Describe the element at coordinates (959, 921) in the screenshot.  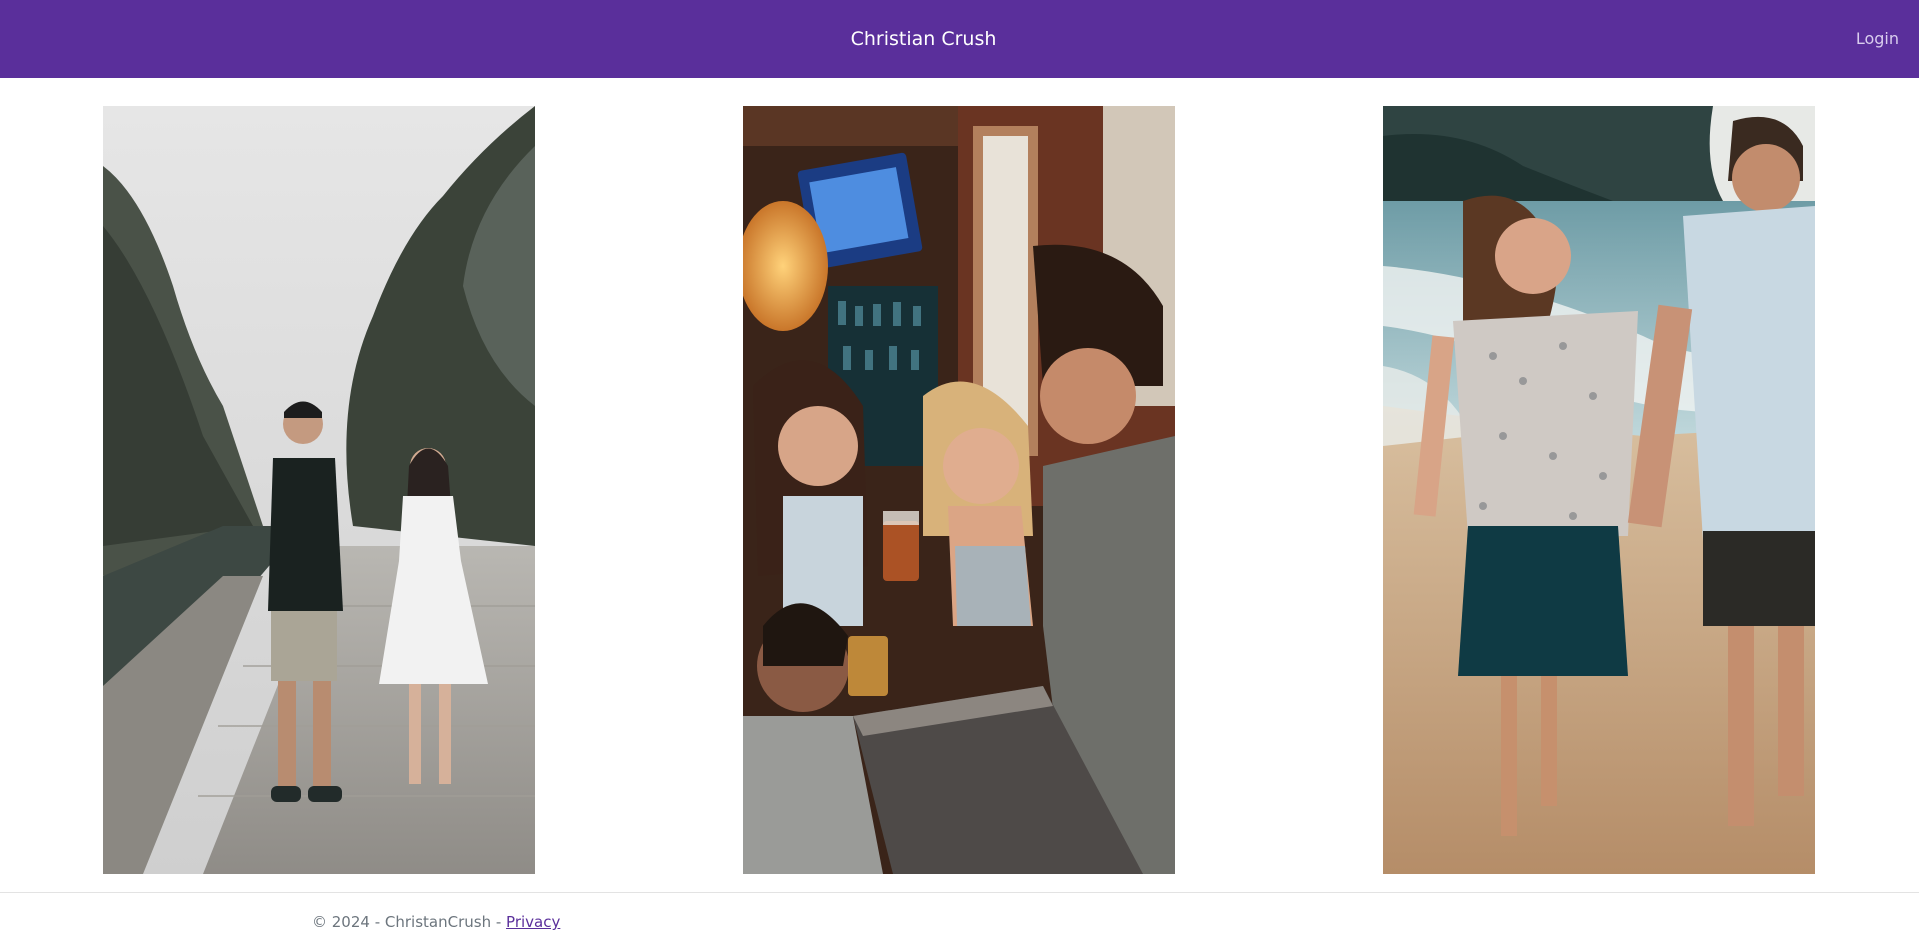
I see `footer: © 2024 - ChristanCrush - Privacy` at that location.